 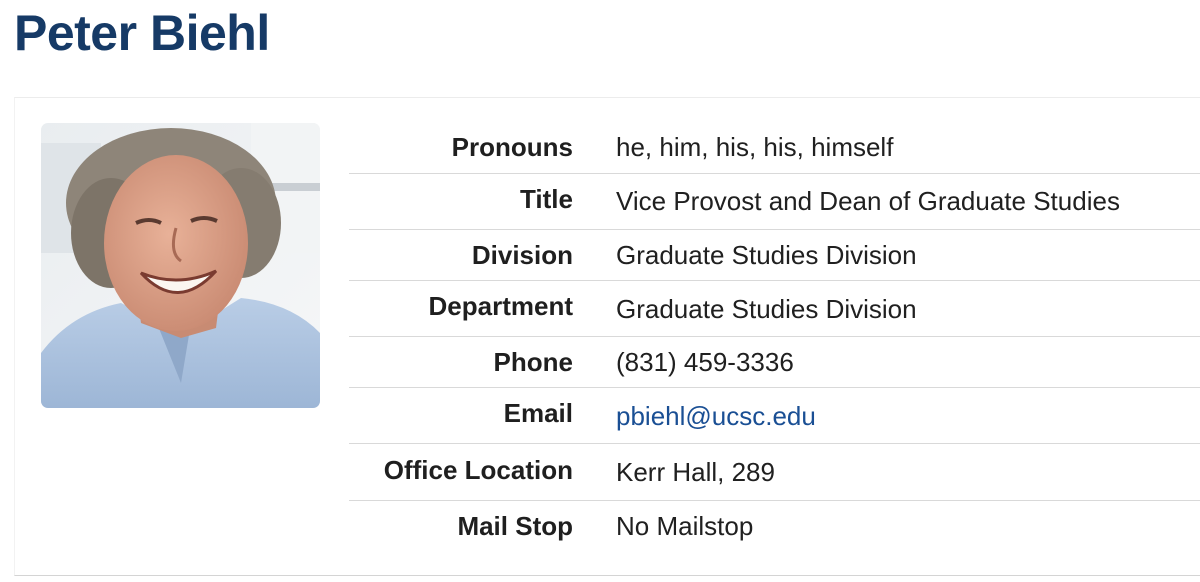 What do you see at coordinates (515, 526) in the screenshot?
I see `mail-stop-label: Mail Stop` at bounding box center [515, 526].